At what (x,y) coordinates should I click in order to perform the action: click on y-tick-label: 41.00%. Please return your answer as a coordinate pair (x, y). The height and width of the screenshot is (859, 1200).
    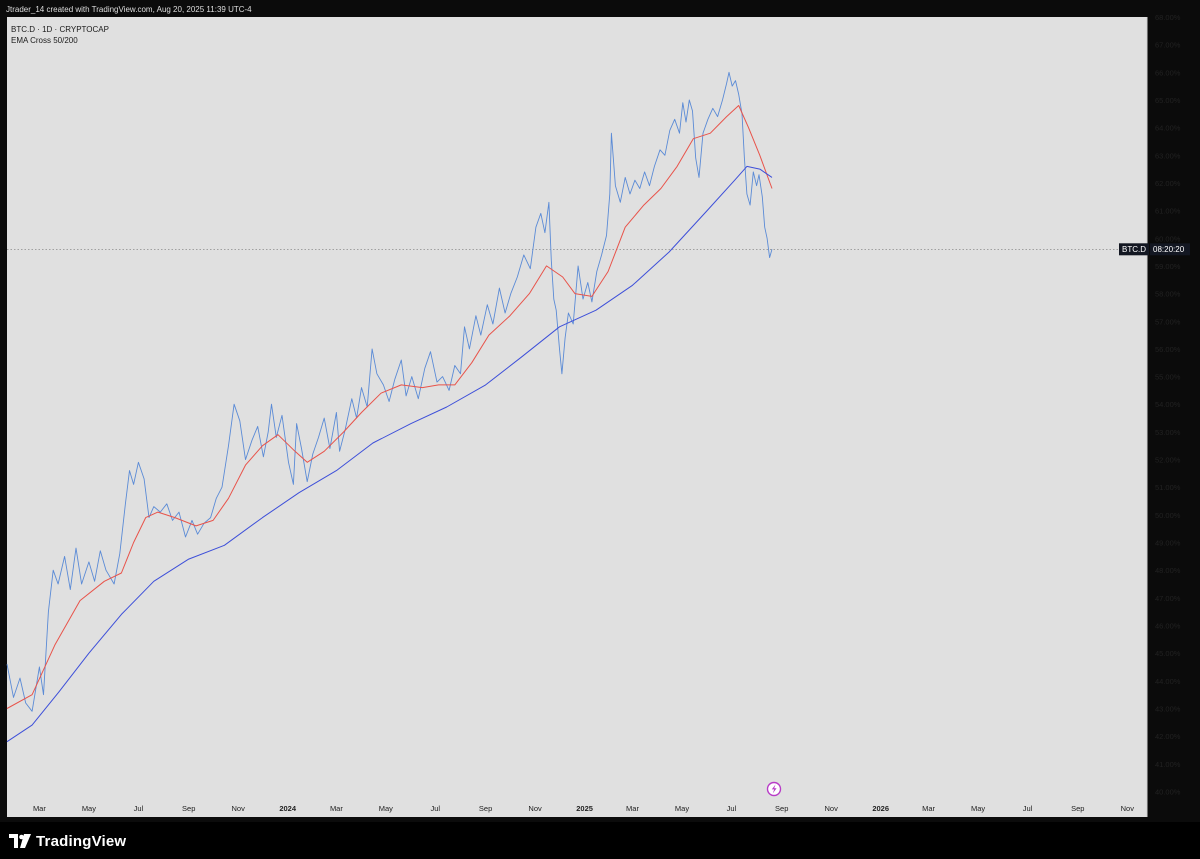
    Looking at the image, I should click on (1168, 764).